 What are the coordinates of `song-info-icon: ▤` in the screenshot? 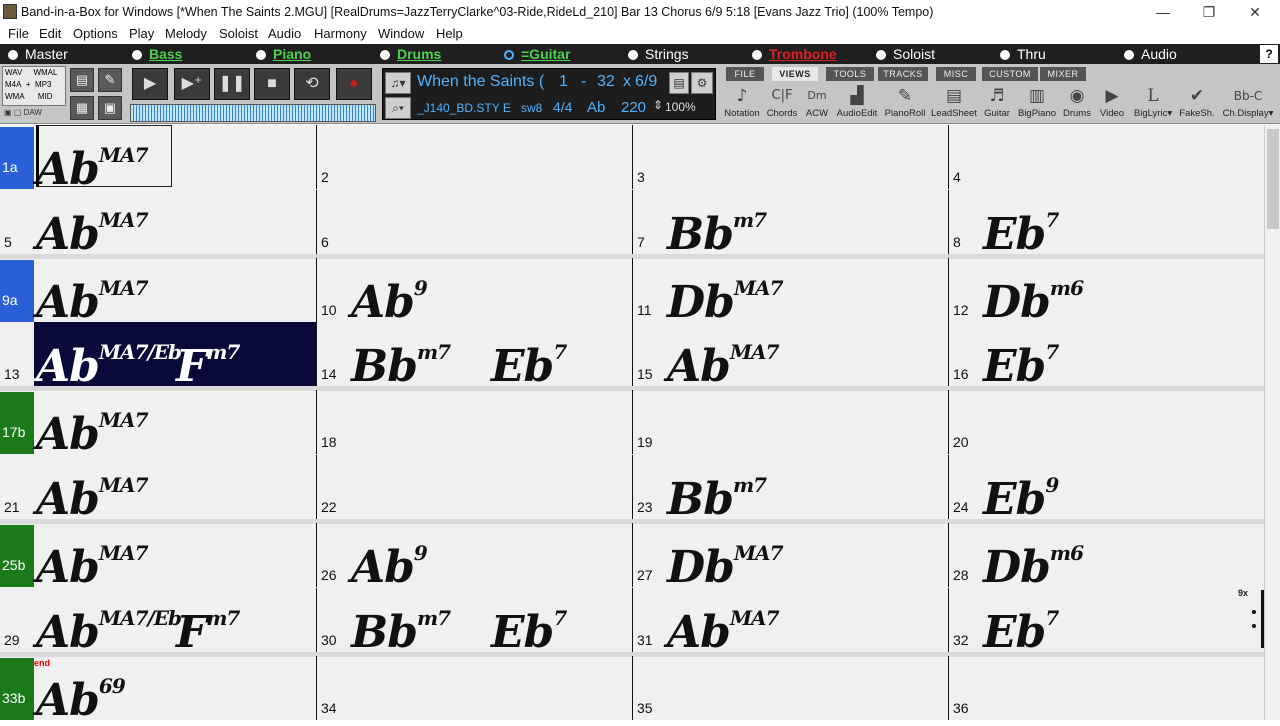 It's located at (679, 83).